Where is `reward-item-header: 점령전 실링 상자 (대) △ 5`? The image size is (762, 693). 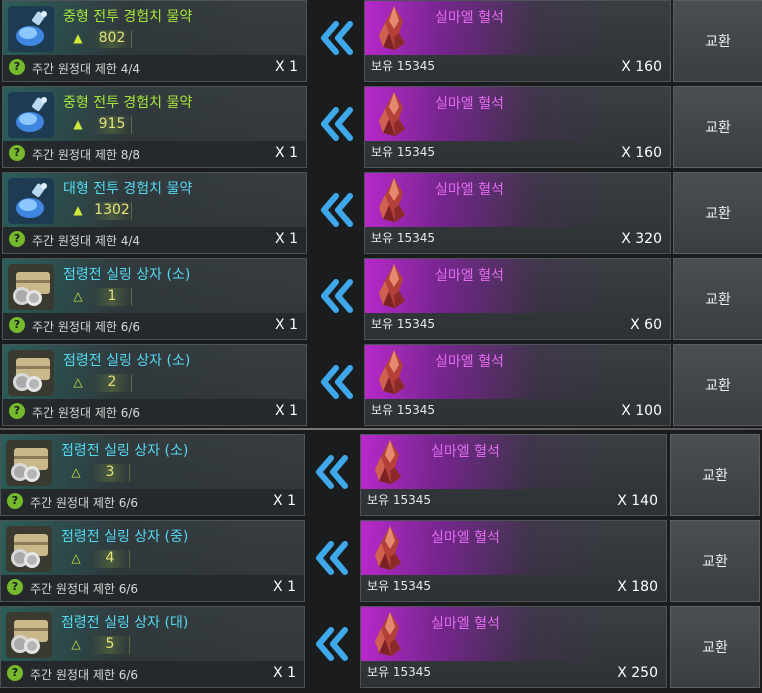 reward-item-header: 점령전 실링 상자 (대) △ 5 is located at coordinates (152, 634).